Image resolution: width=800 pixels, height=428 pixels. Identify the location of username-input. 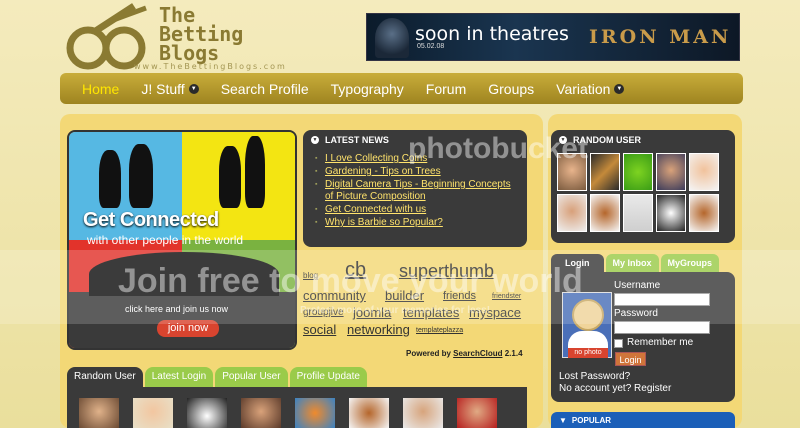
(662, 299).